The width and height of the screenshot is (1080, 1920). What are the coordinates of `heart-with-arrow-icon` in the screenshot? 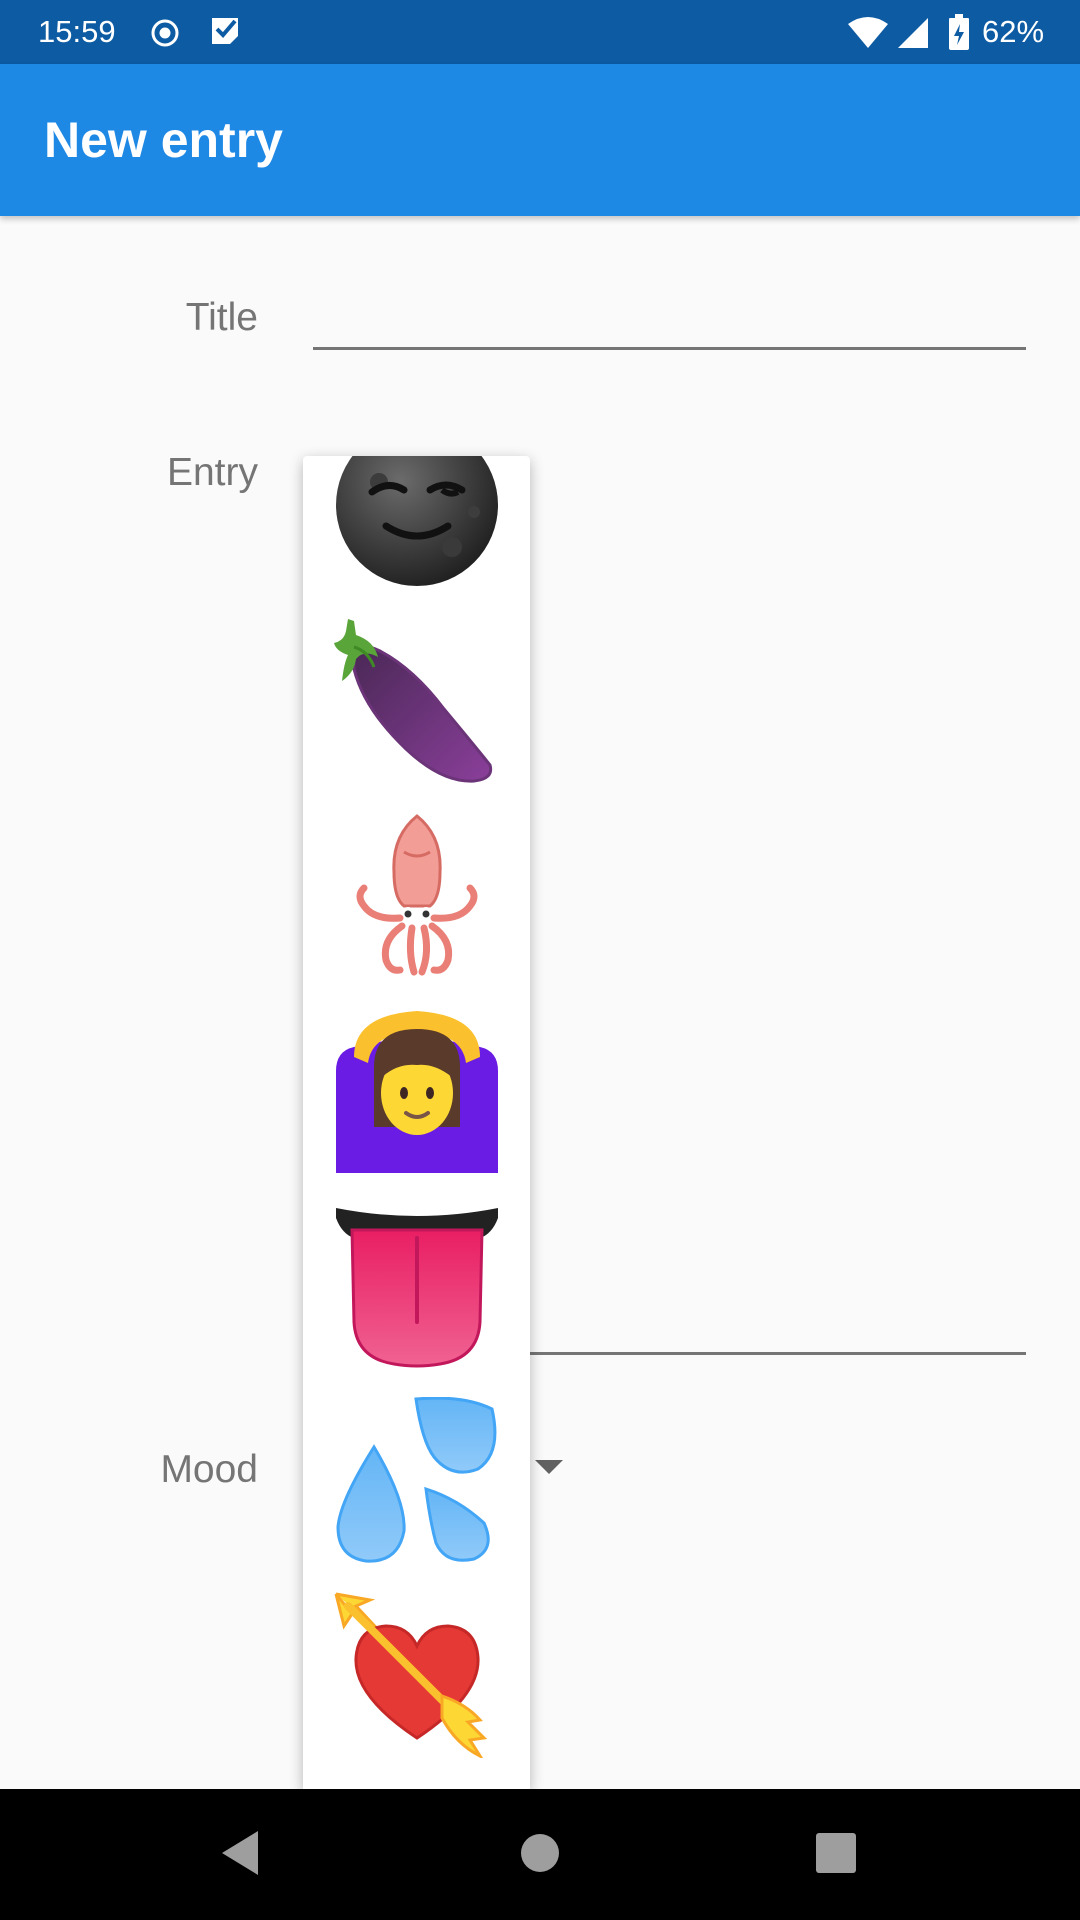 It's located at (417, 1675).